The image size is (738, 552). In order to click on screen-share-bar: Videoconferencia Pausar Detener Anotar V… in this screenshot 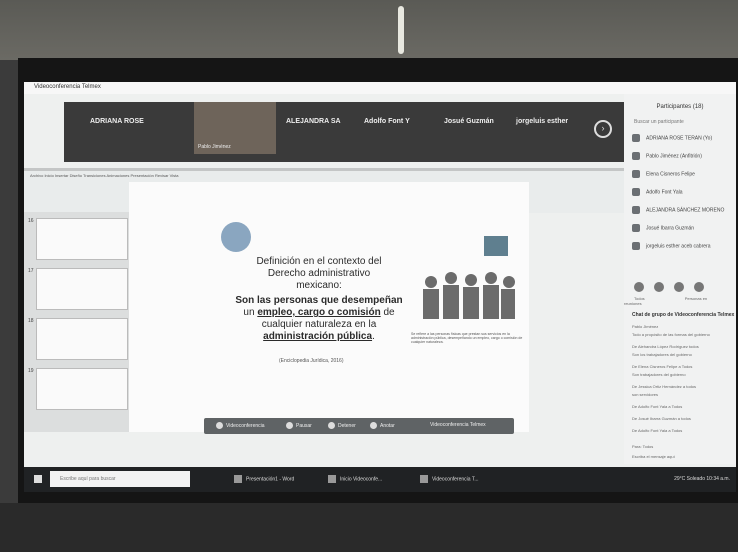, I will do `click(359, 426)`.